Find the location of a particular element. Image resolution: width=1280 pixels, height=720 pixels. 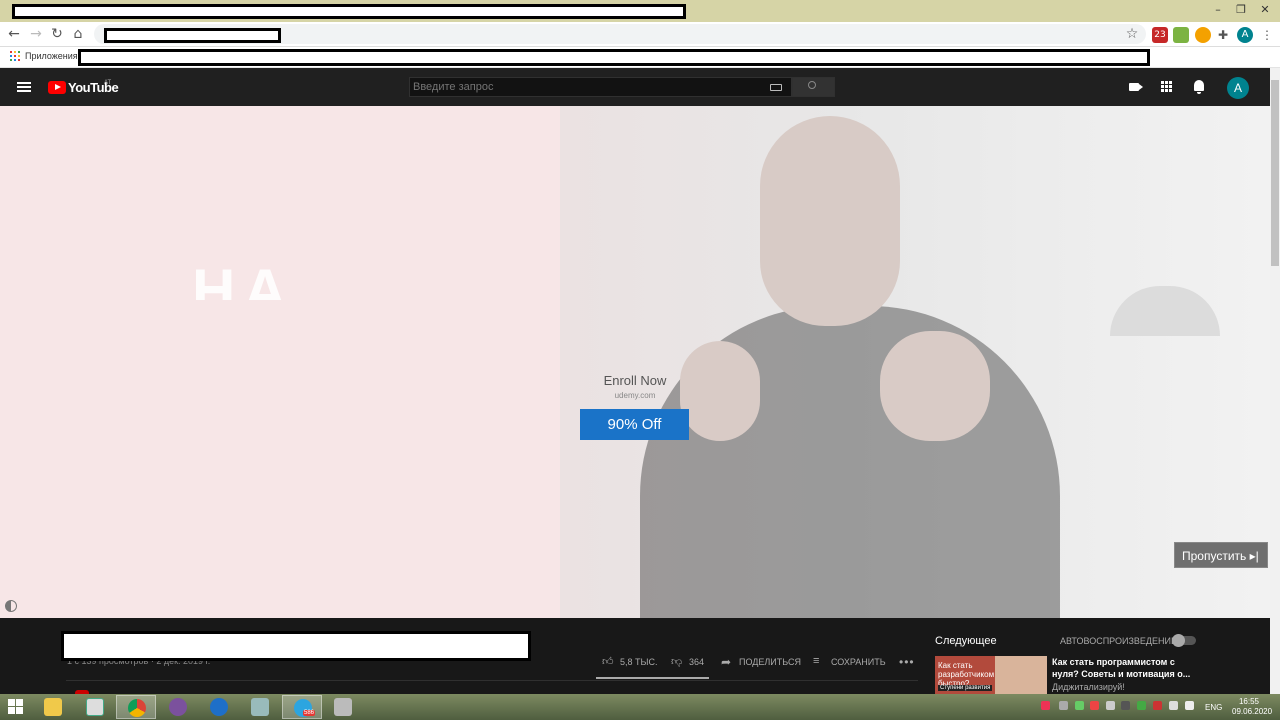

save-button: СОХРАНИТЬ is located at coordinates (858, 662).